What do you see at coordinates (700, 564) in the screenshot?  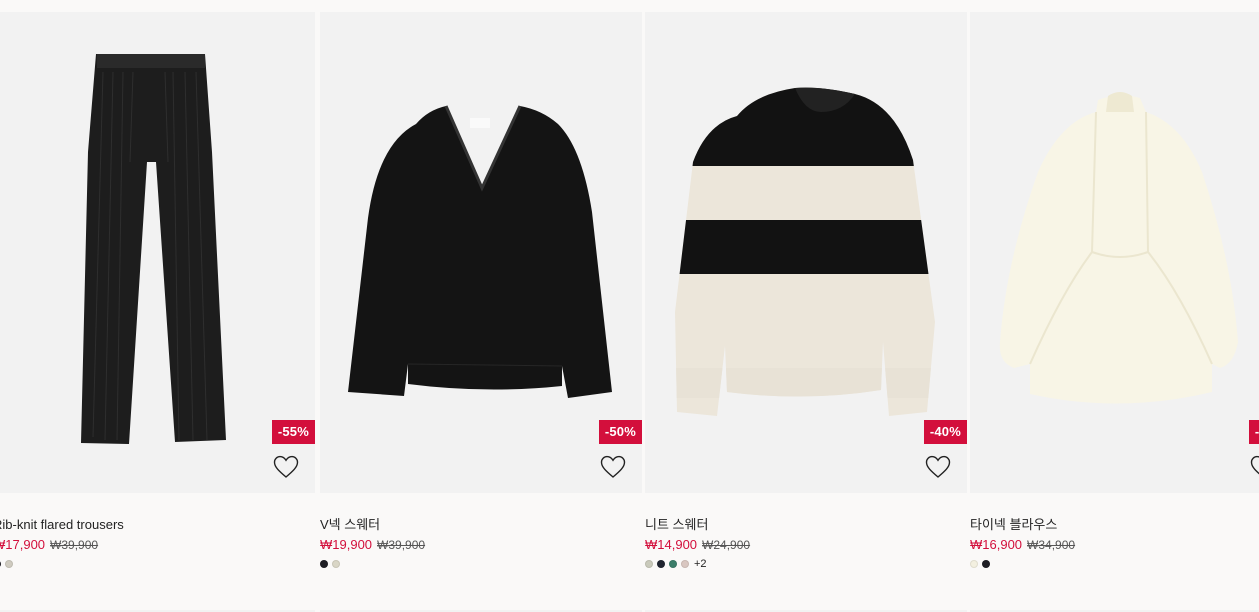 I see `more-colors-count: +2` at bounding box center [700, 564].